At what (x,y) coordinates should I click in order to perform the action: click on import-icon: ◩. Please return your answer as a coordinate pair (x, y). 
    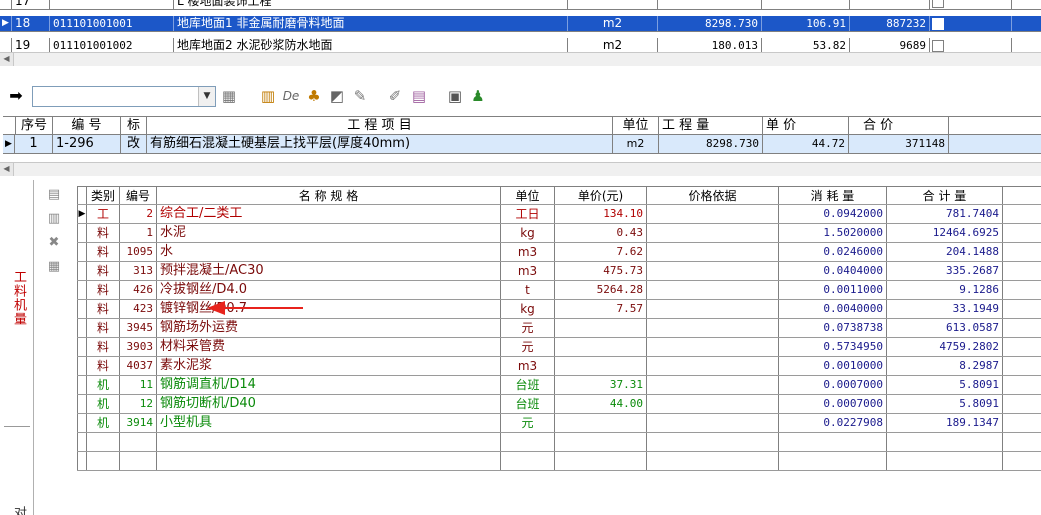
    Looking at the image, I should click on (337, 96).